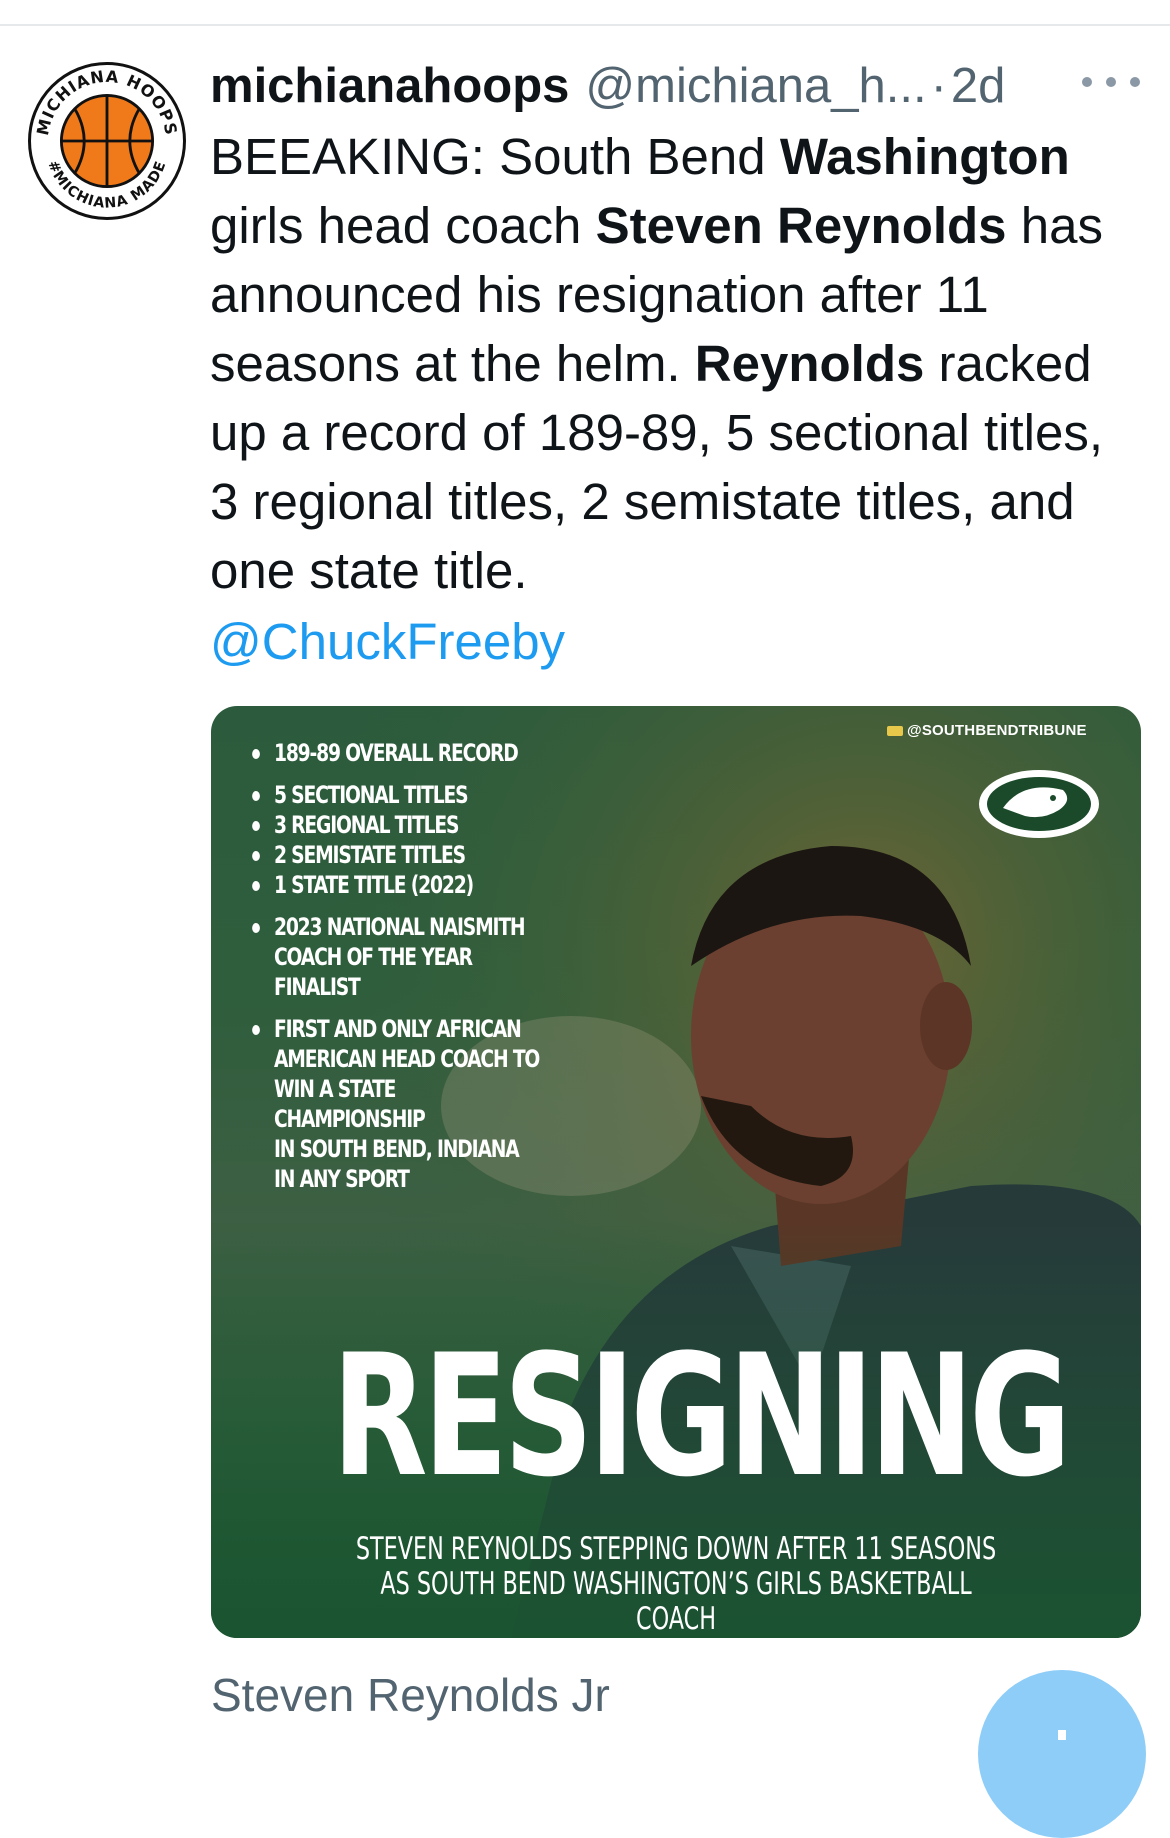 The width and height of the screenshot is (1170, 1838). I want to click on newspaper-logo-icon, so click(895, 731).